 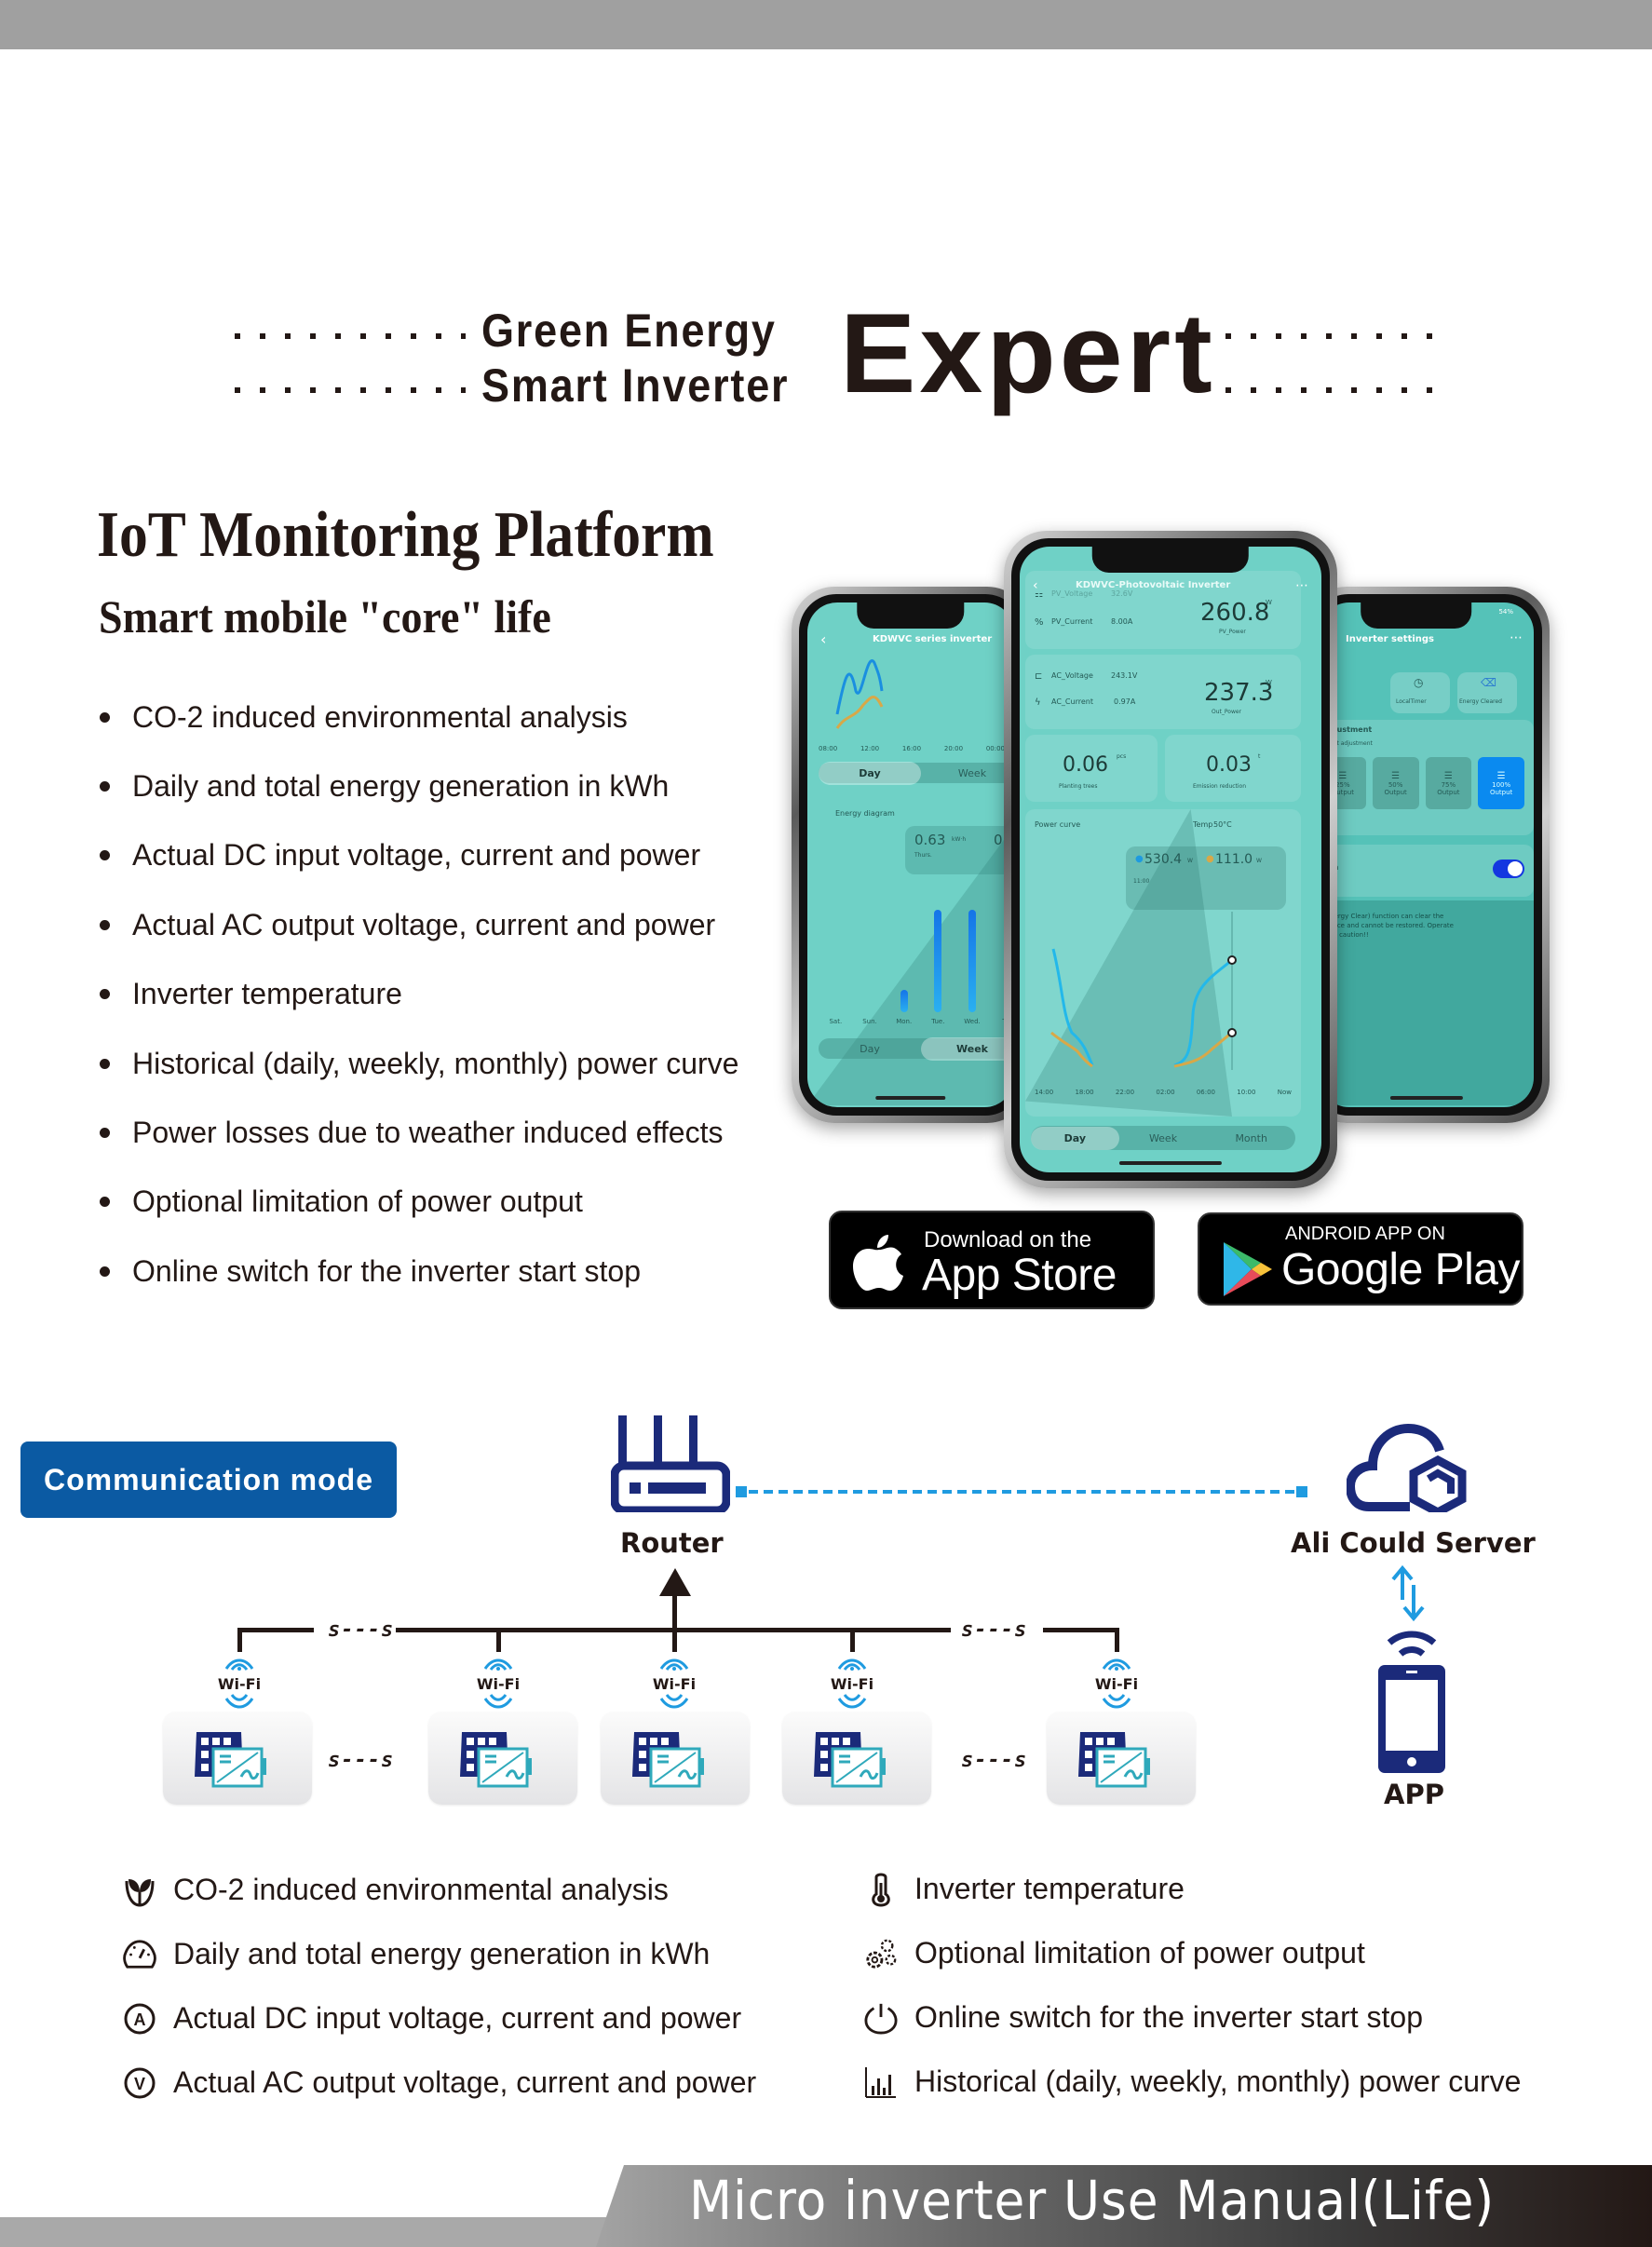 What do you see at coordinates (1501, 783) in the screenshot?
I see `output-100-button: ☰ 100% Output` at bounding box center [1501, 783].